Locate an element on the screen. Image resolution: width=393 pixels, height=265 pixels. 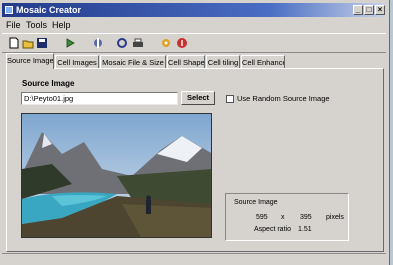
tool-icon is located at coordinates (98, 43).